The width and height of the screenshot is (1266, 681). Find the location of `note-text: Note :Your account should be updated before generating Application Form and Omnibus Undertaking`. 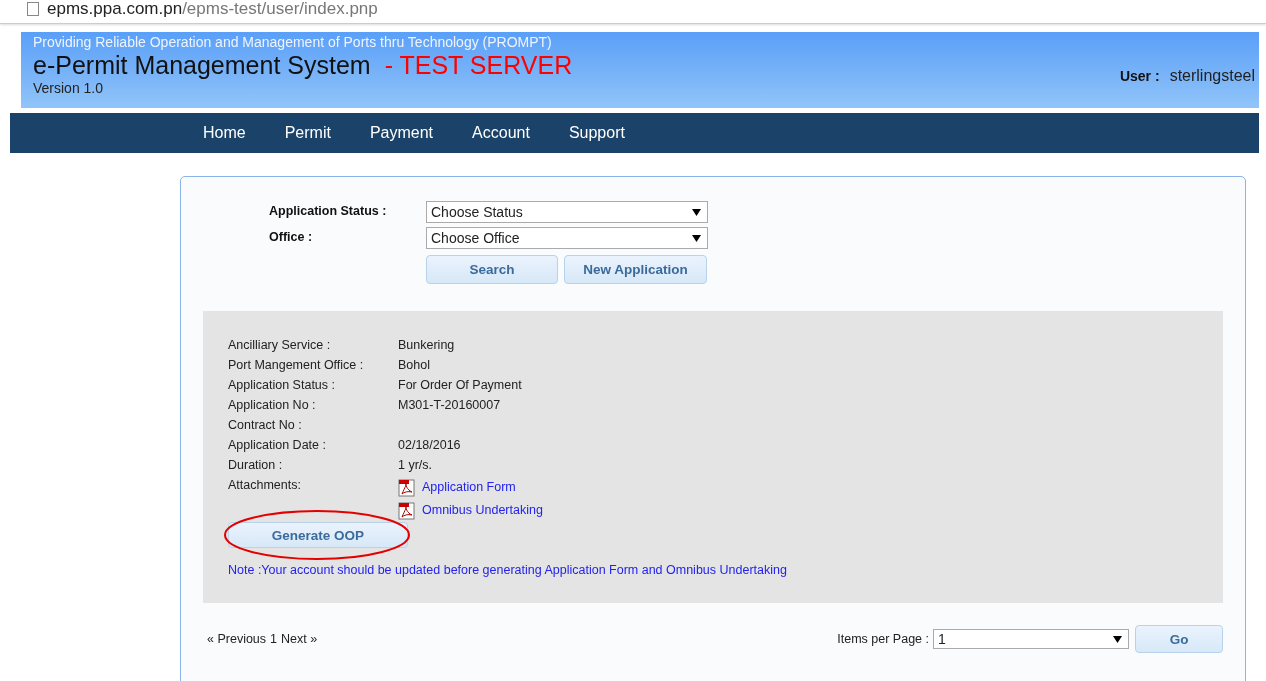

note-text: Note :Your account should be updated before generating Application Form and Omnibus Undertaking is located at coordinates (508, 570).